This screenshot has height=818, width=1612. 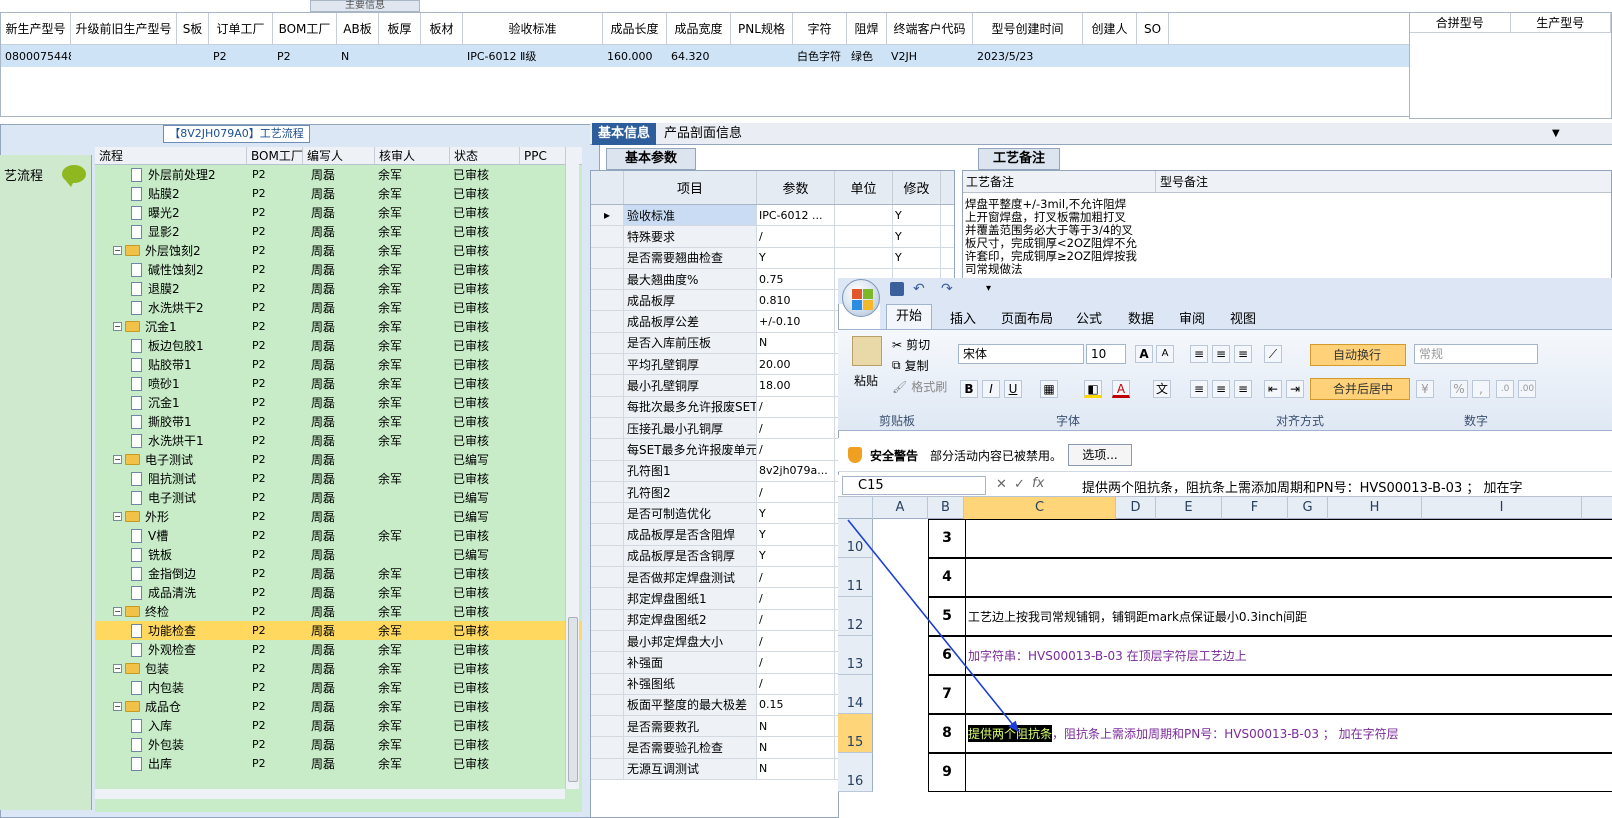 I want to click on row-header: 15, so click(x=855, y=733).